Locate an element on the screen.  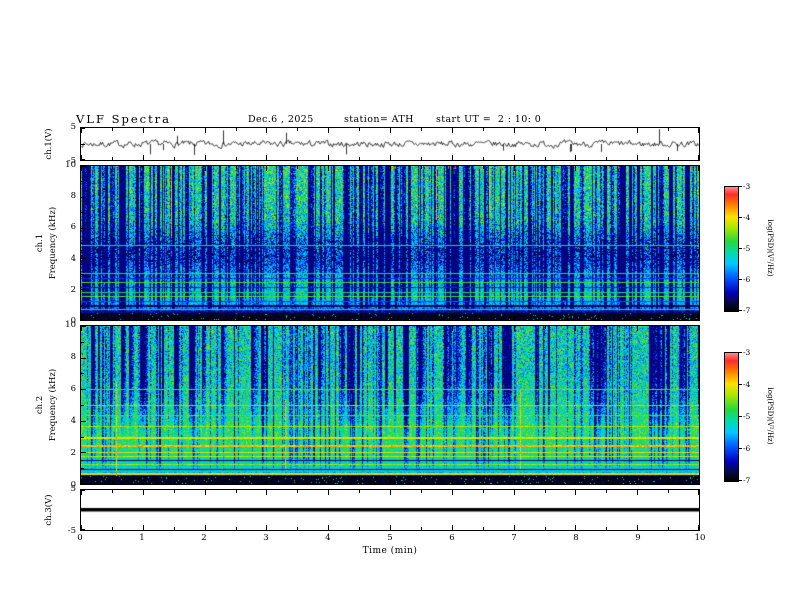
ch2spec-ylabel: Frequency (kHz) is located at coordinates (53, 405).